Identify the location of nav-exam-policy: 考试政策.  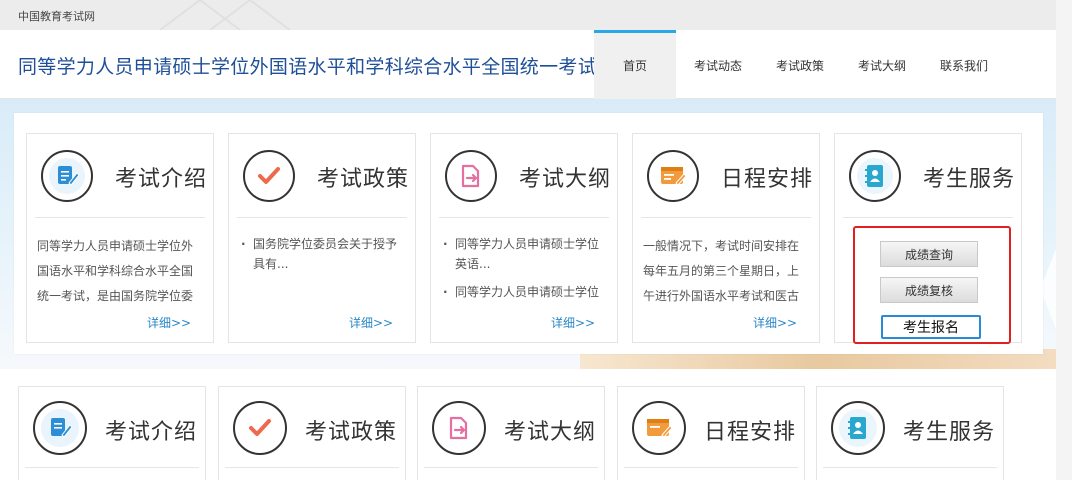
(800, 64).